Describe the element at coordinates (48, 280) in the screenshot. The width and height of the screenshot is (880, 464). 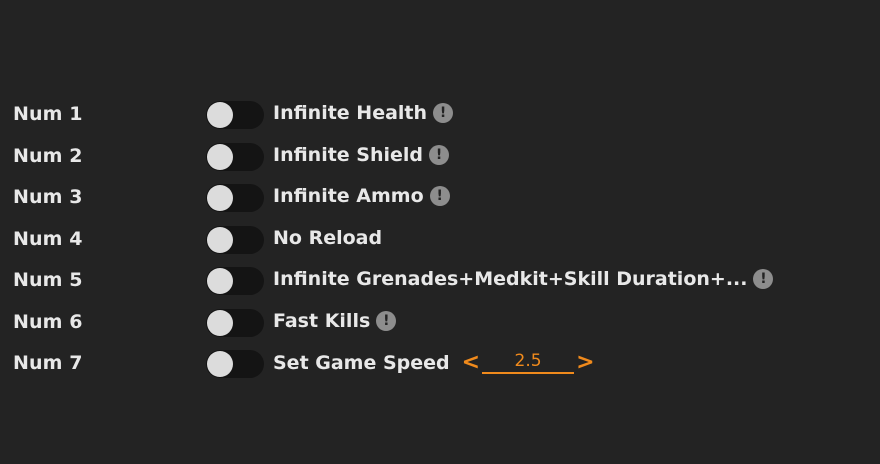
I see `hotkey-label: Num 5` at that location.